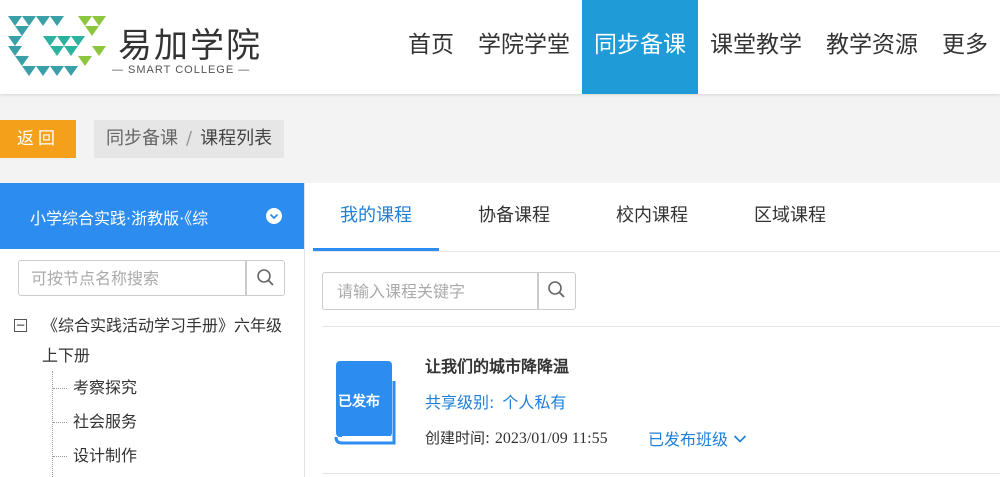  I want to click on breadcrumb: 同步备课 / 课程列表, so click(189, 139).